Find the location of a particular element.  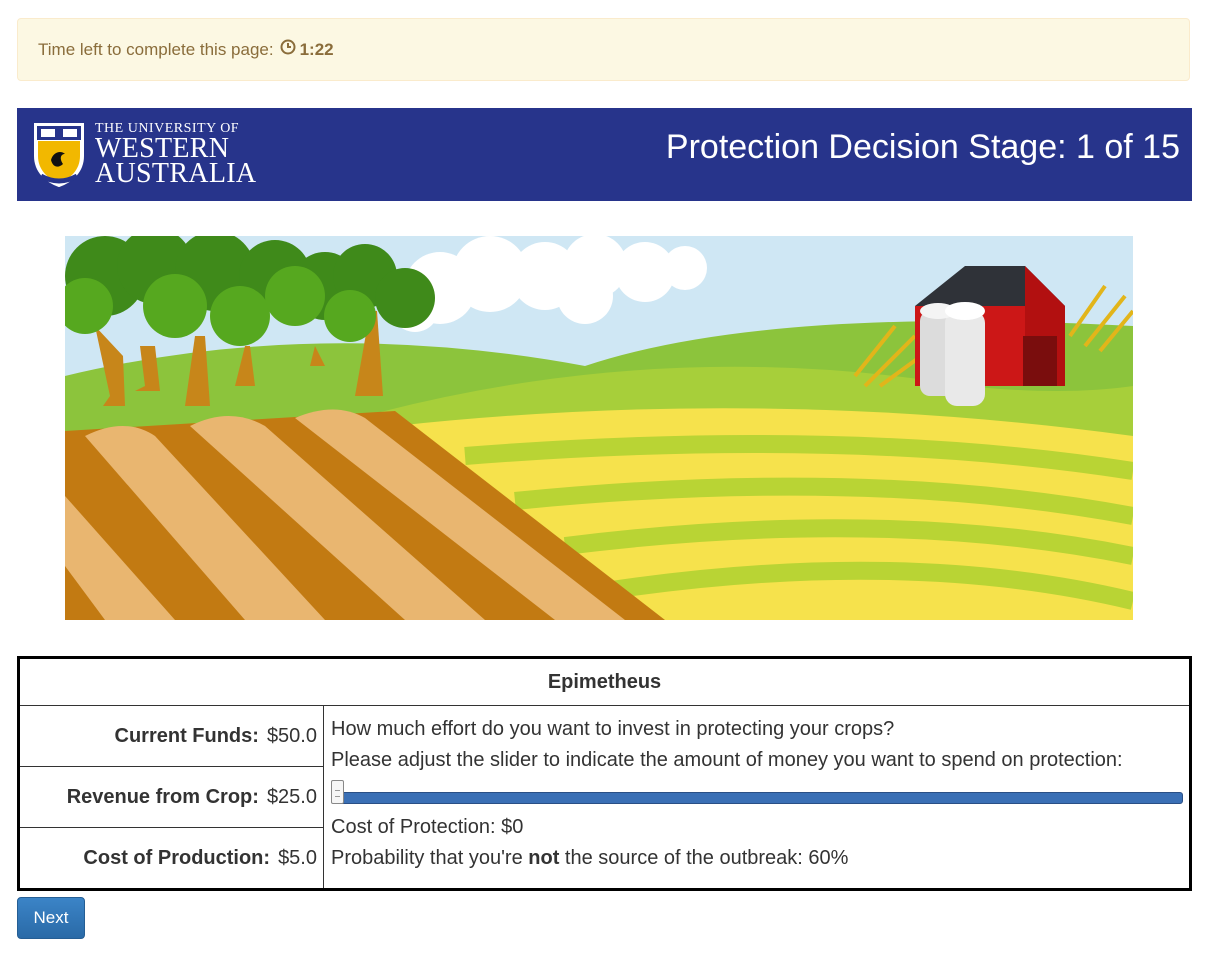

current-funds-label: Current Funds: is located at coordinates (186, 735).